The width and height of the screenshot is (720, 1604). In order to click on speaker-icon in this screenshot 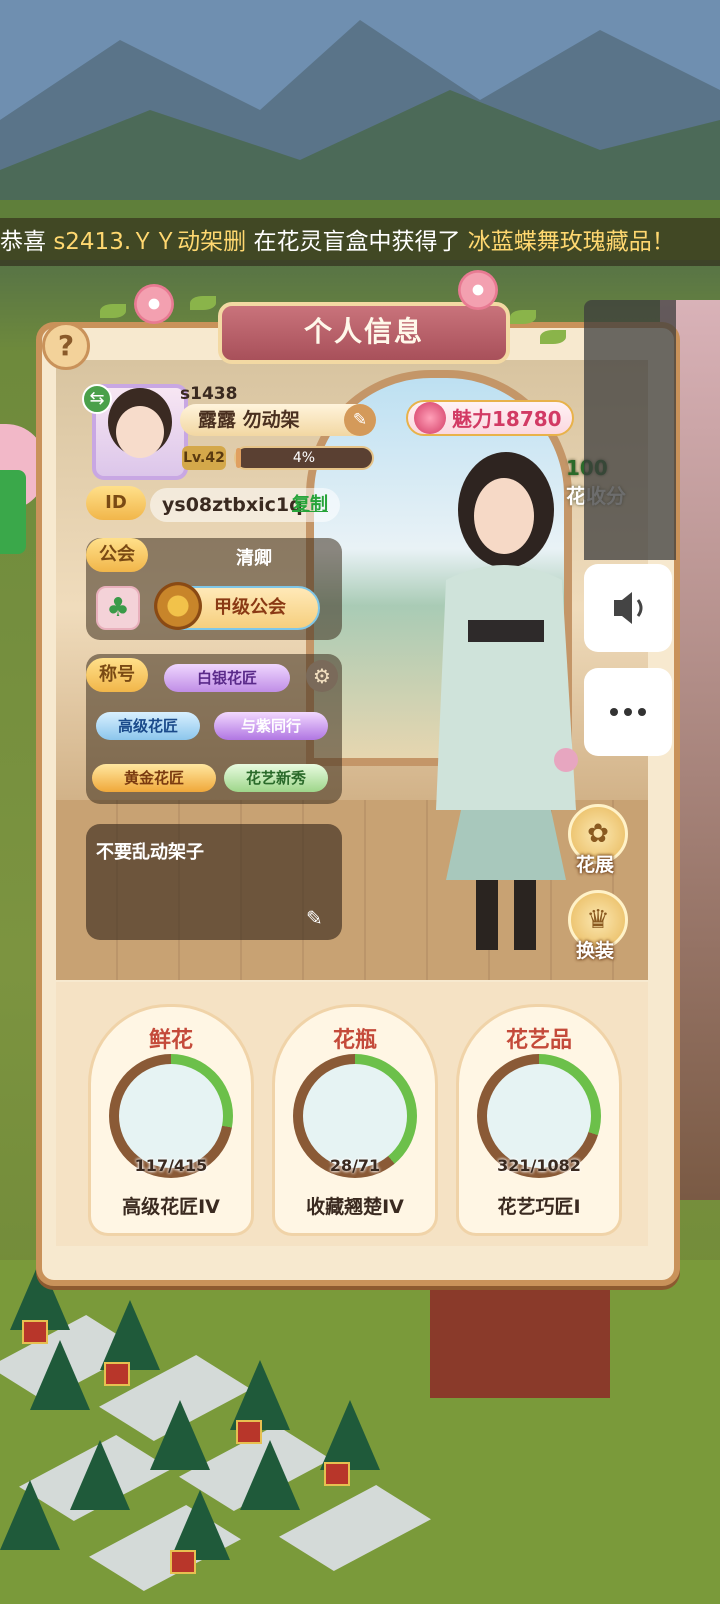, I will do `click(628, 608)`.